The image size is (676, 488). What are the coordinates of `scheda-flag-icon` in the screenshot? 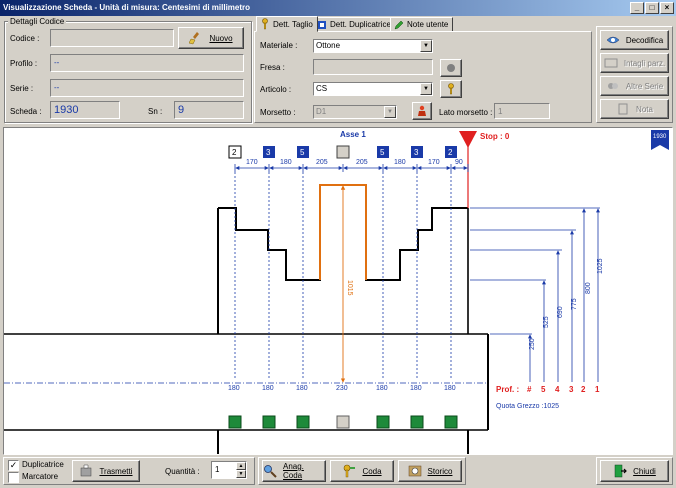 It's located at (660, 140).